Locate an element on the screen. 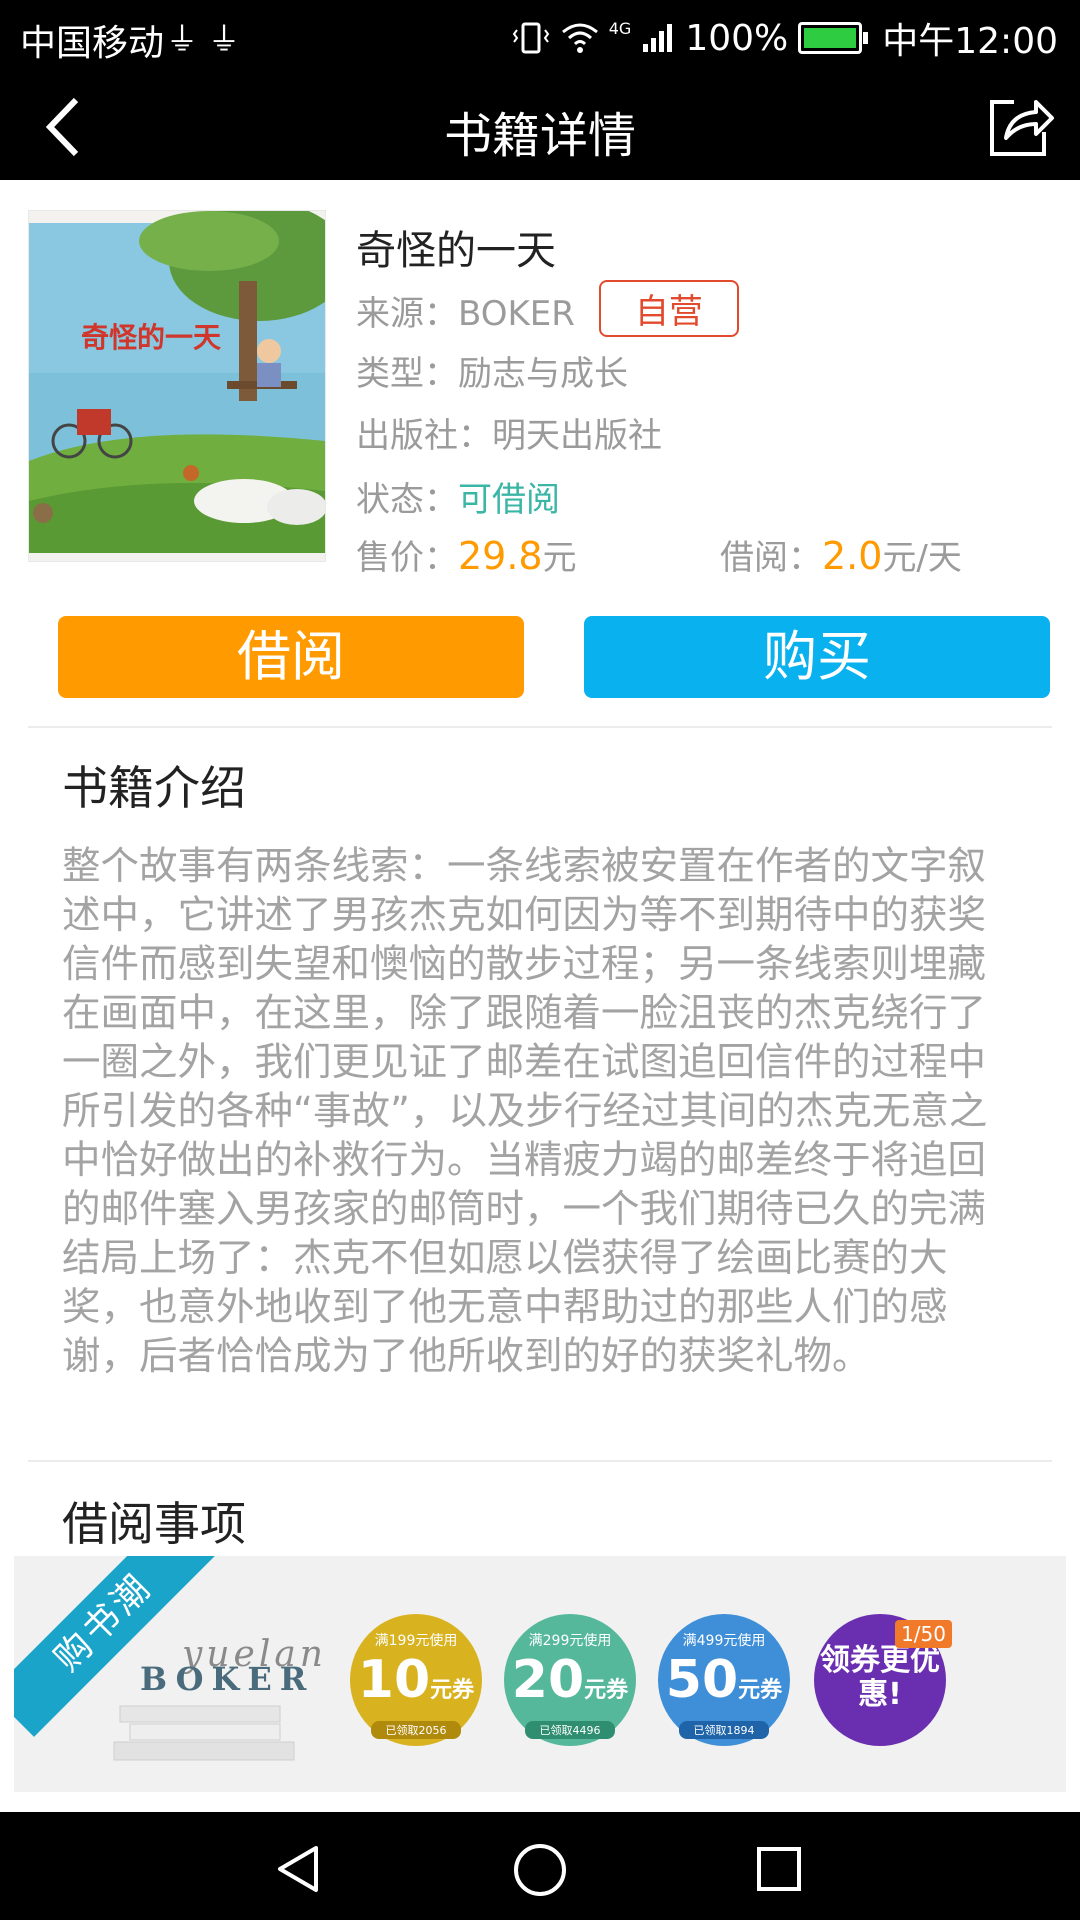 The height and width of the screenshot is (1920, 1080). books-illustration is located at coordinates (204, 1733).